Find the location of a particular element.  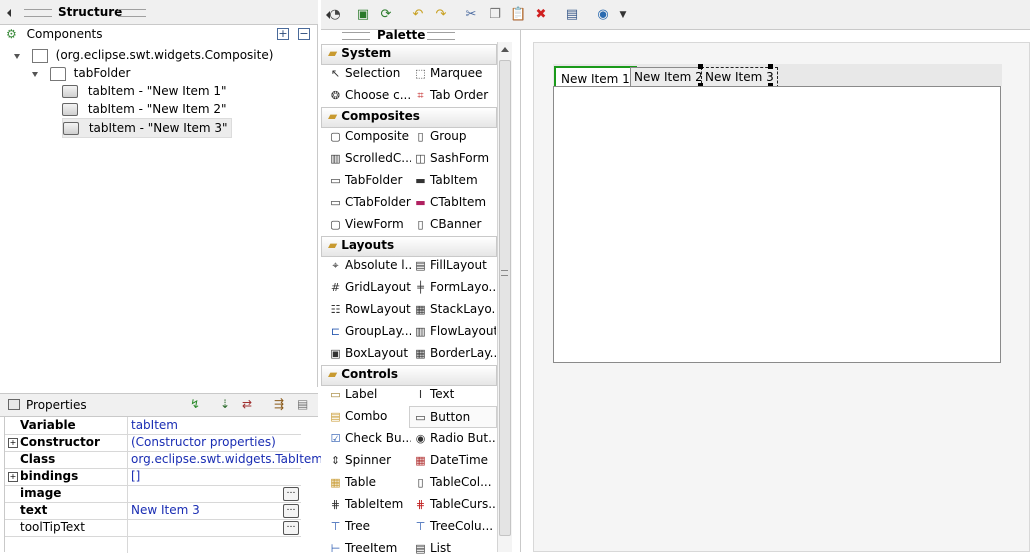

property-row-variable: Variable tabItem is located at coordinates (153, 426).